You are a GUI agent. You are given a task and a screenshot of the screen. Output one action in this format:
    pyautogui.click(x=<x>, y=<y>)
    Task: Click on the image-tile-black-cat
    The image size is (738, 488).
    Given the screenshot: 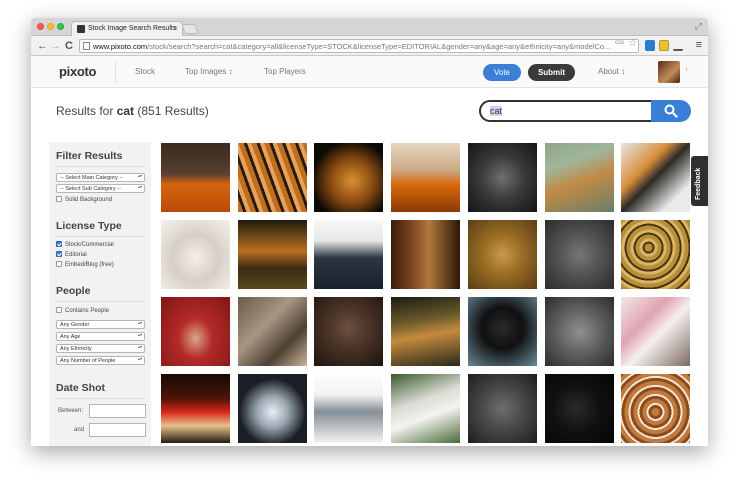 What is the action you would take?
    pyautogui.click(x=502, y=331)
    